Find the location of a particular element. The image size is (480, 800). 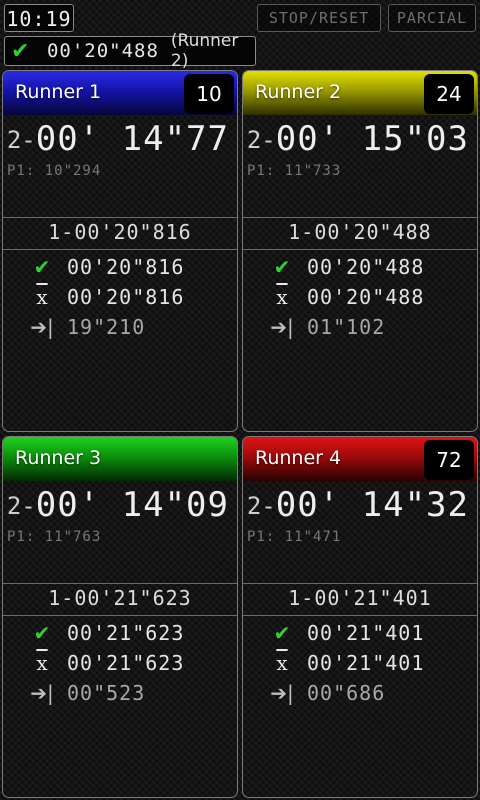

diff-row: ➔| 19"210 is located at coordinates (86, 327).